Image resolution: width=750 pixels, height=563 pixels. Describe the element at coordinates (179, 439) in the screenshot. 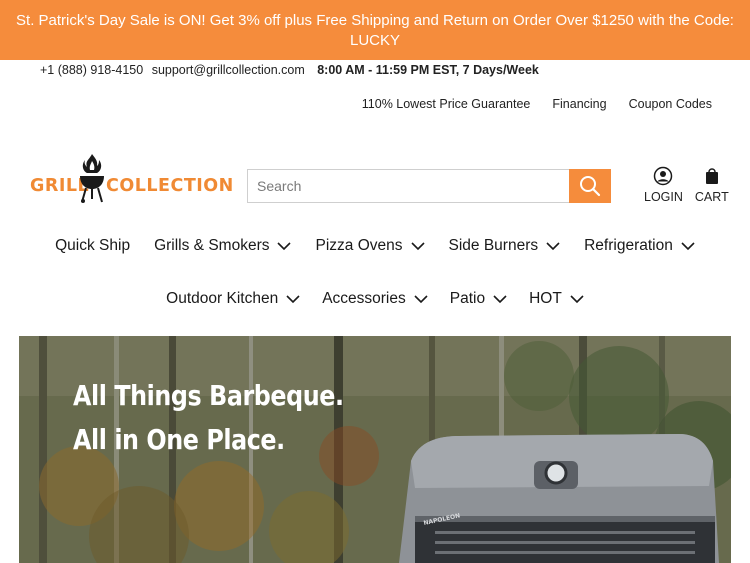

I see `hero-title-line2: All in One Place.` at that location.